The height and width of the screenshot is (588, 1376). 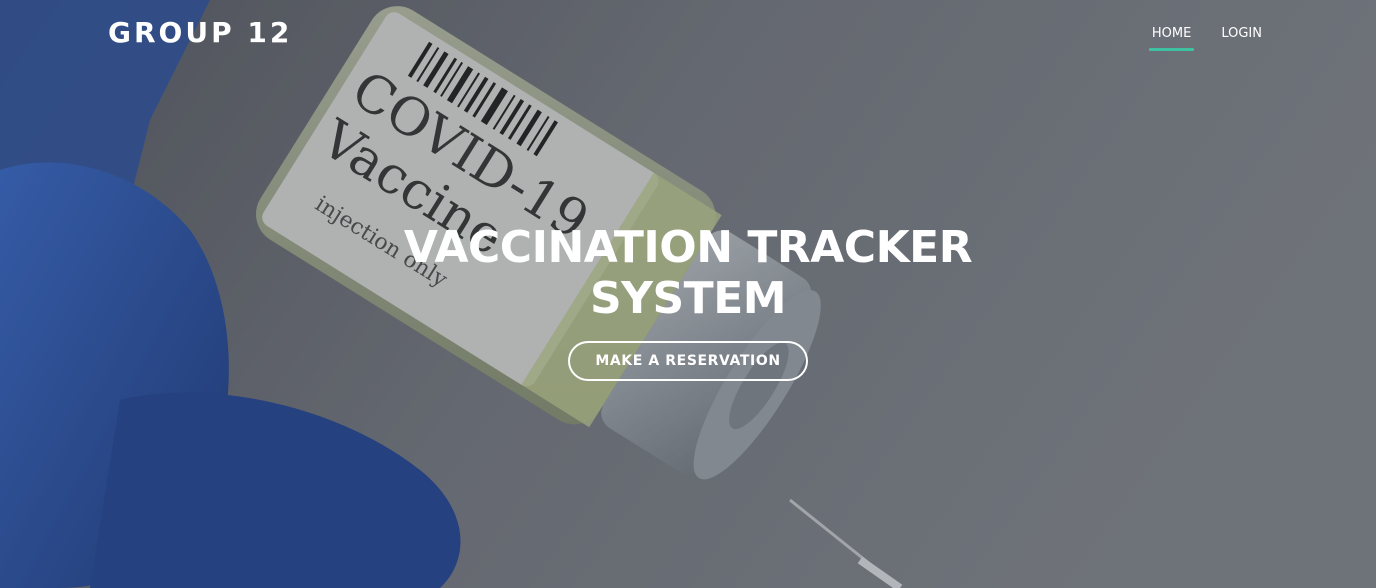 What do you see at coordinates (688, 273) in the screenshot?
I see `page-title: VACCINATION TRACKER SYSTEM` at bounding box center [688, 273].